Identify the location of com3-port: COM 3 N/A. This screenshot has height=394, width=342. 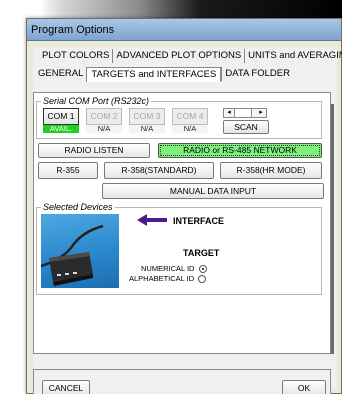
(147, 121).